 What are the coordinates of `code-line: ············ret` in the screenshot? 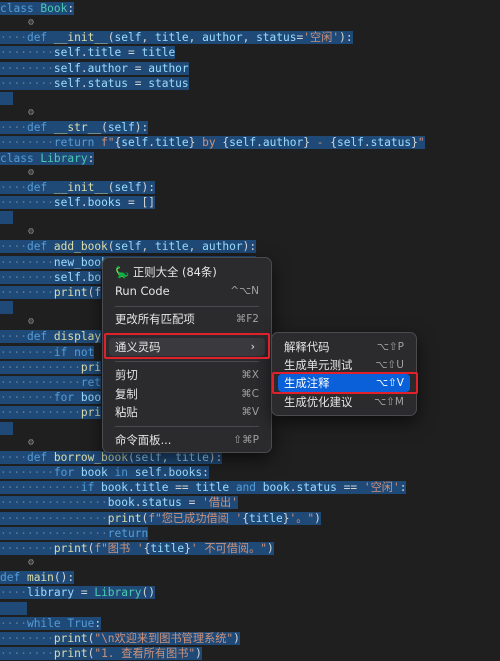 It's located at (51, 382).